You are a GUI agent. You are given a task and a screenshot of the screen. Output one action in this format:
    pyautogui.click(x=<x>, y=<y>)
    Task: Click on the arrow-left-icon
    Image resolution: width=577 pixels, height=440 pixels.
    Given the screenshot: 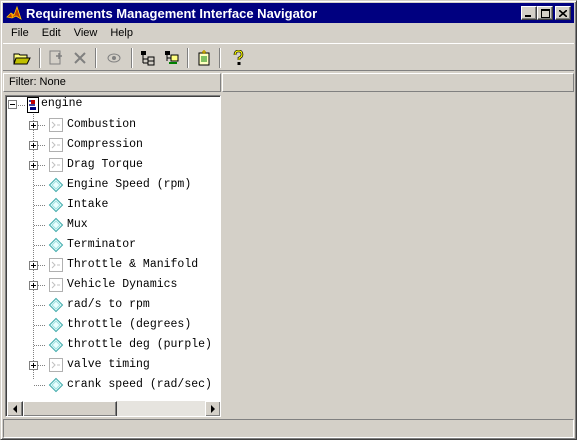 What is the action you would take?
    pyautogui.click(x=15, y=409)
    